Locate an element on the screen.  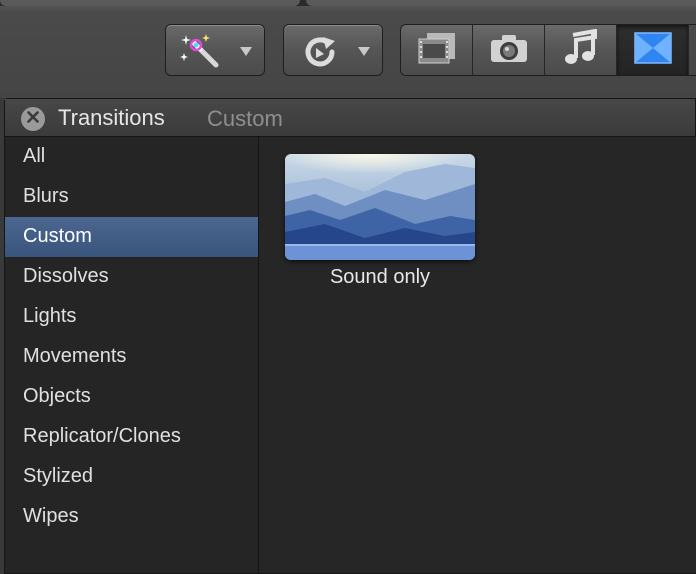
transitions-icon is located at coordinates (653, 50).